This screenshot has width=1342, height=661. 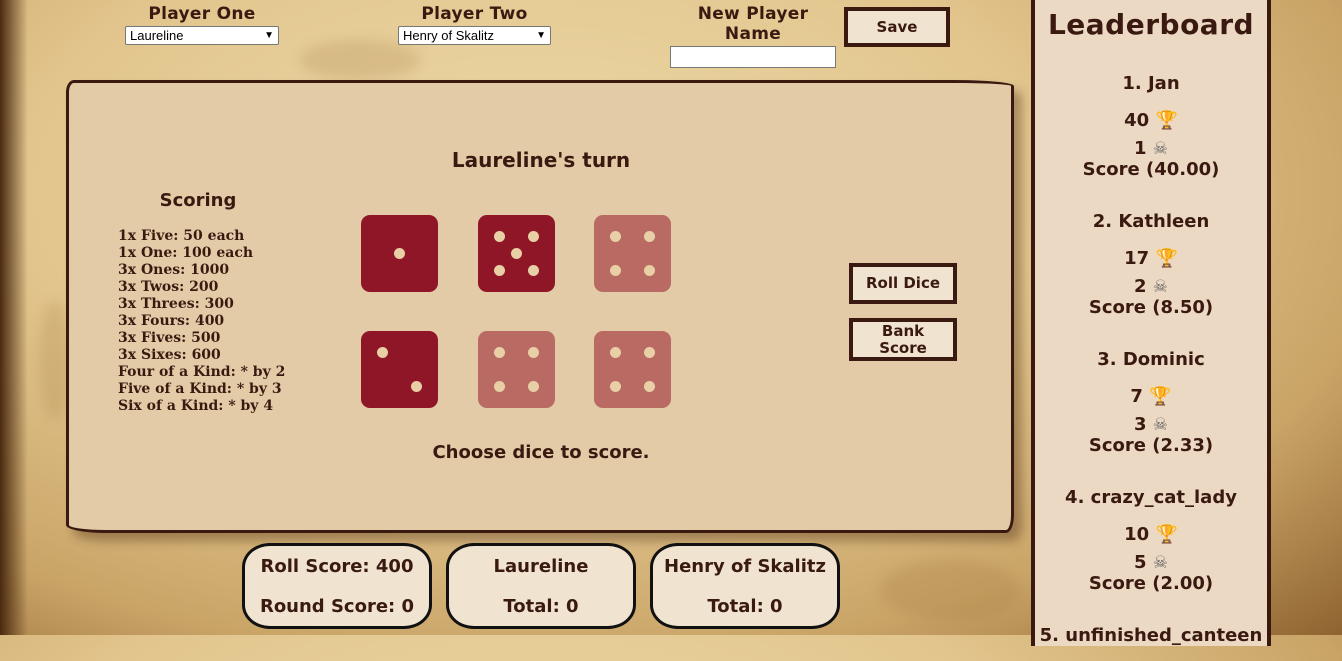 What do you see at coordinates (474, 14) in the screenshot?
I see `player-two-label: Player Two` at bounding box center [474, 14].